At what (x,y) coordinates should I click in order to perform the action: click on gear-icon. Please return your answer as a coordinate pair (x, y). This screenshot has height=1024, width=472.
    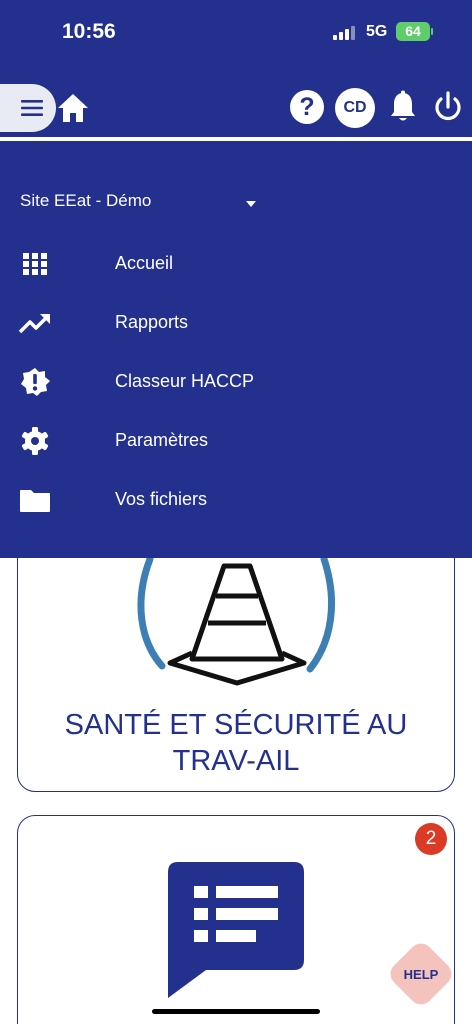
    Looking at the image, I should click on (35, 441).